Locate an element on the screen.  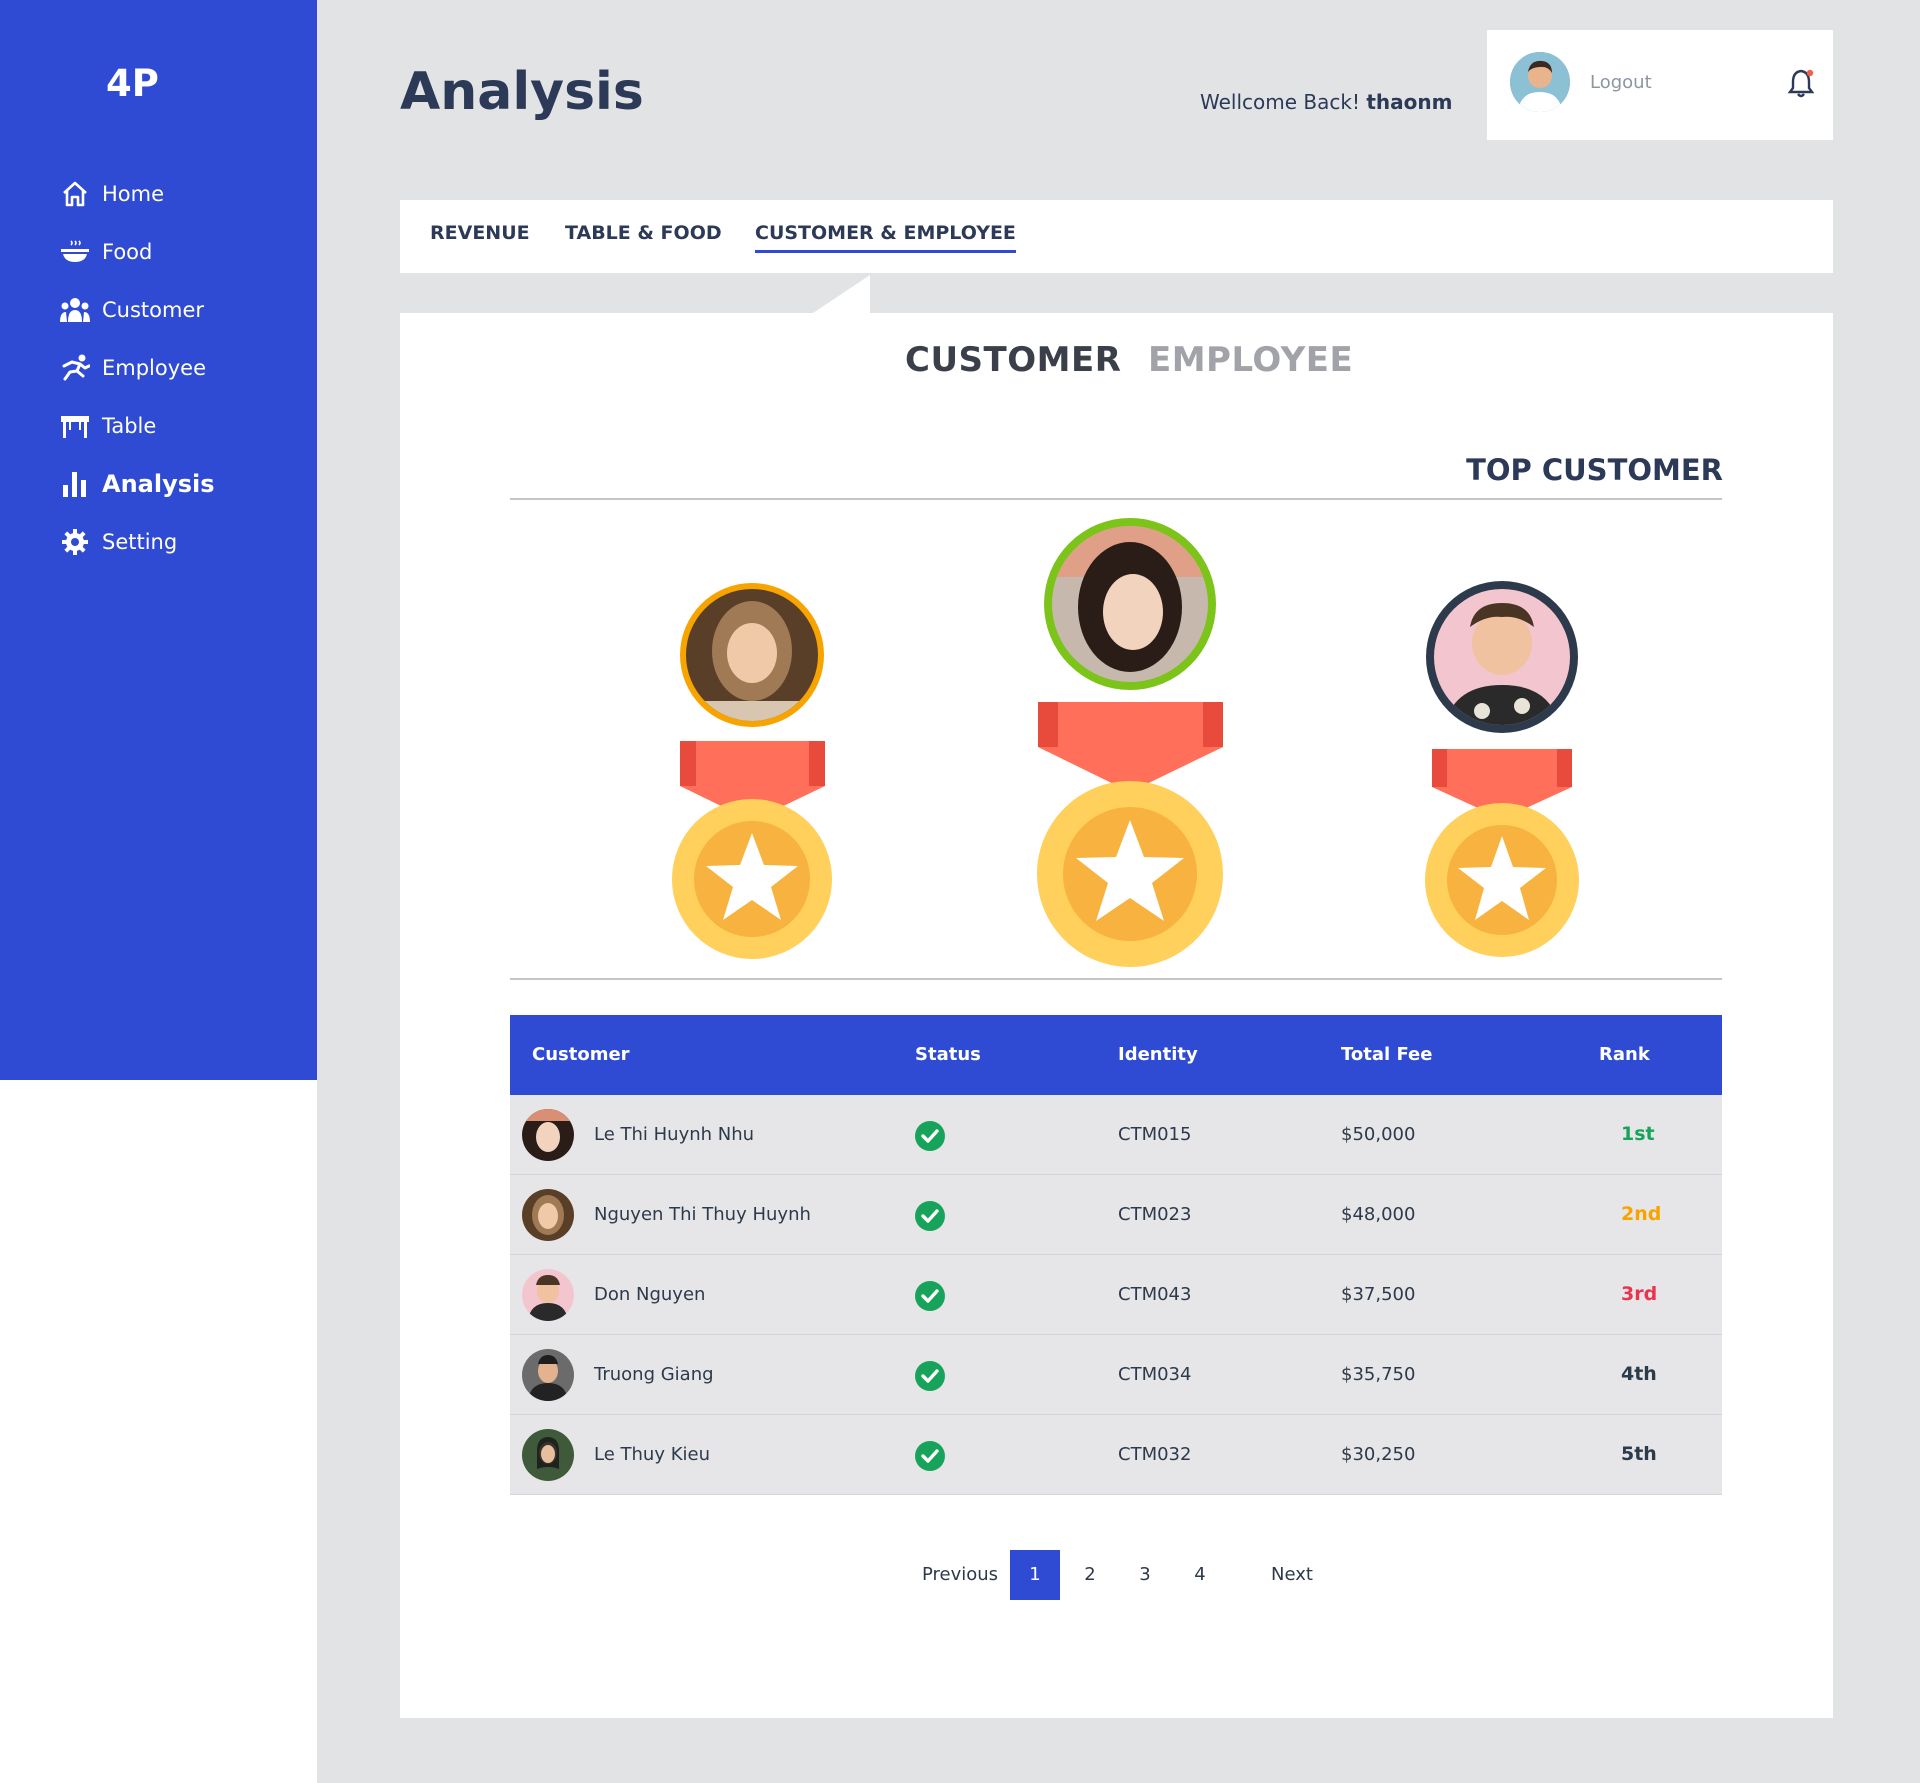
customer-rank: 1st is located at coordinates (1638, 1134).